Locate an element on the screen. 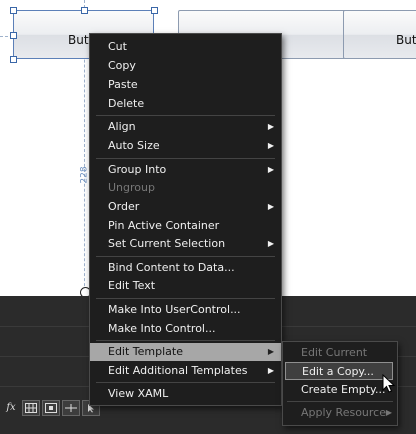  menu-item-edit-text: Edit Text is located at coordinates (185, 286).